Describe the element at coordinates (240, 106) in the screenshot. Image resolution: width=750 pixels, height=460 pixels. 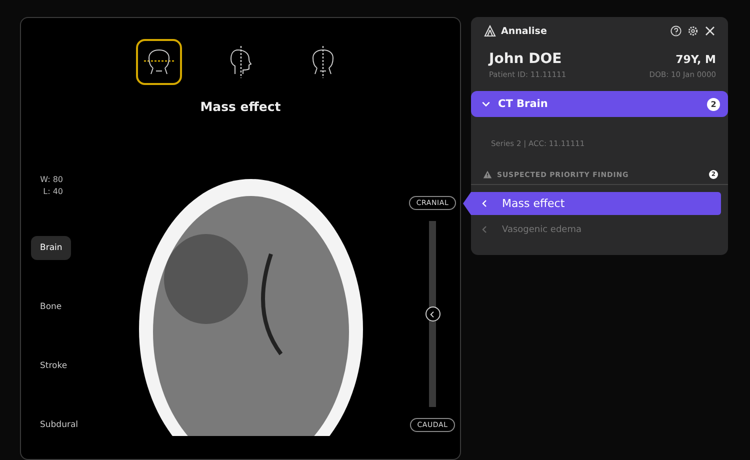
I see `viewer-title: Mass effect` at that location.